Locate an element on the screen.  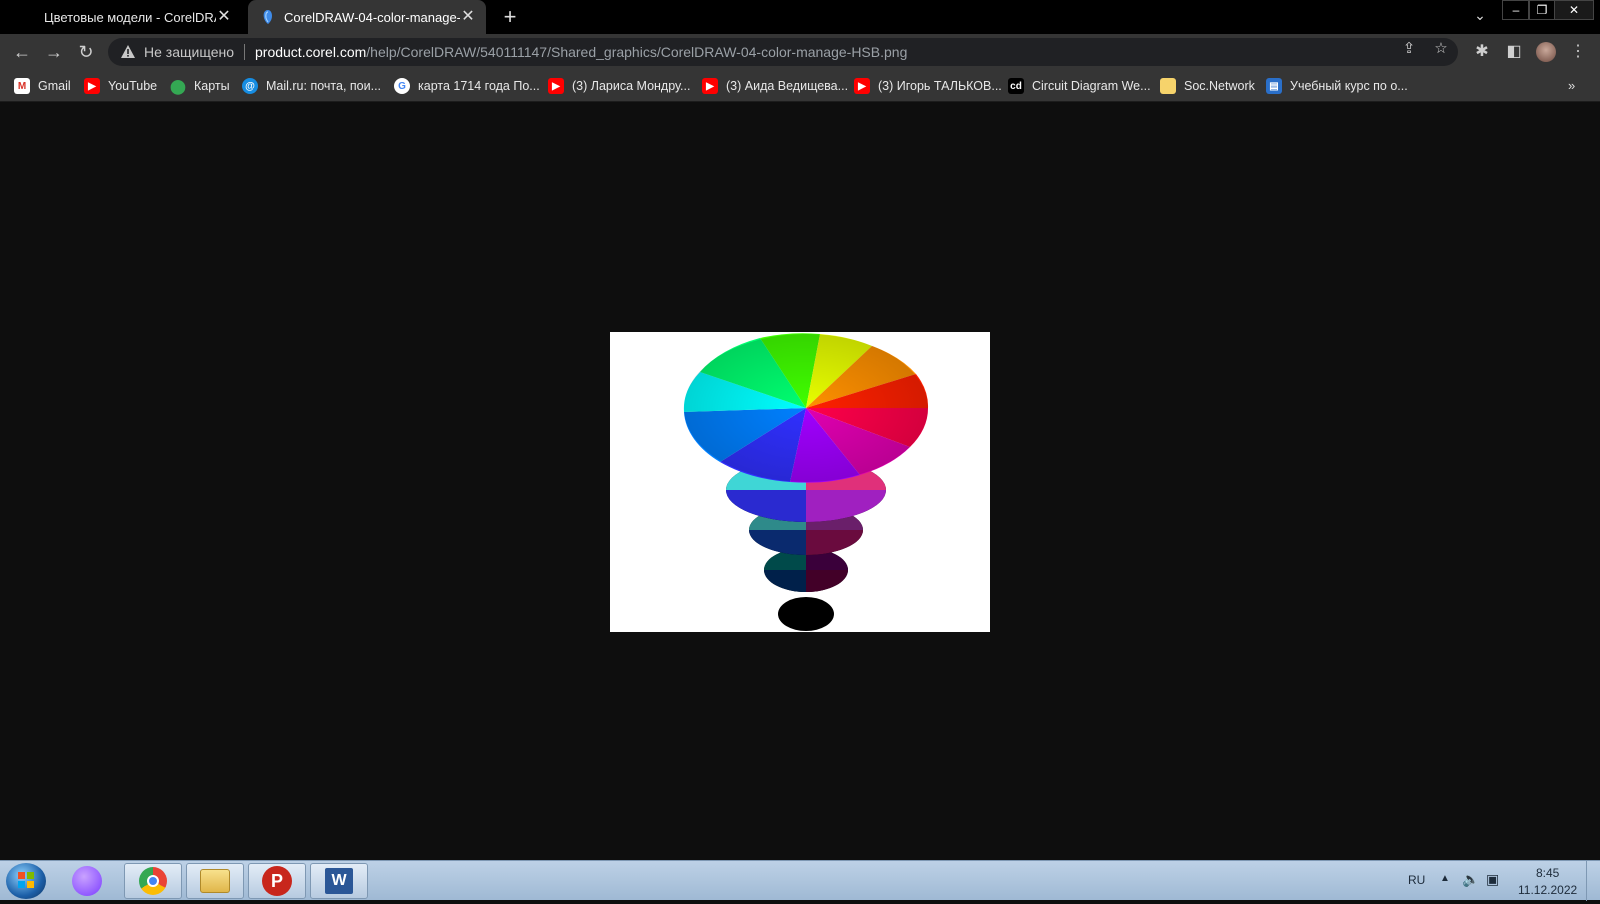
bookmark-maps: ⬤ Карты is located at coordinates (200, 86).